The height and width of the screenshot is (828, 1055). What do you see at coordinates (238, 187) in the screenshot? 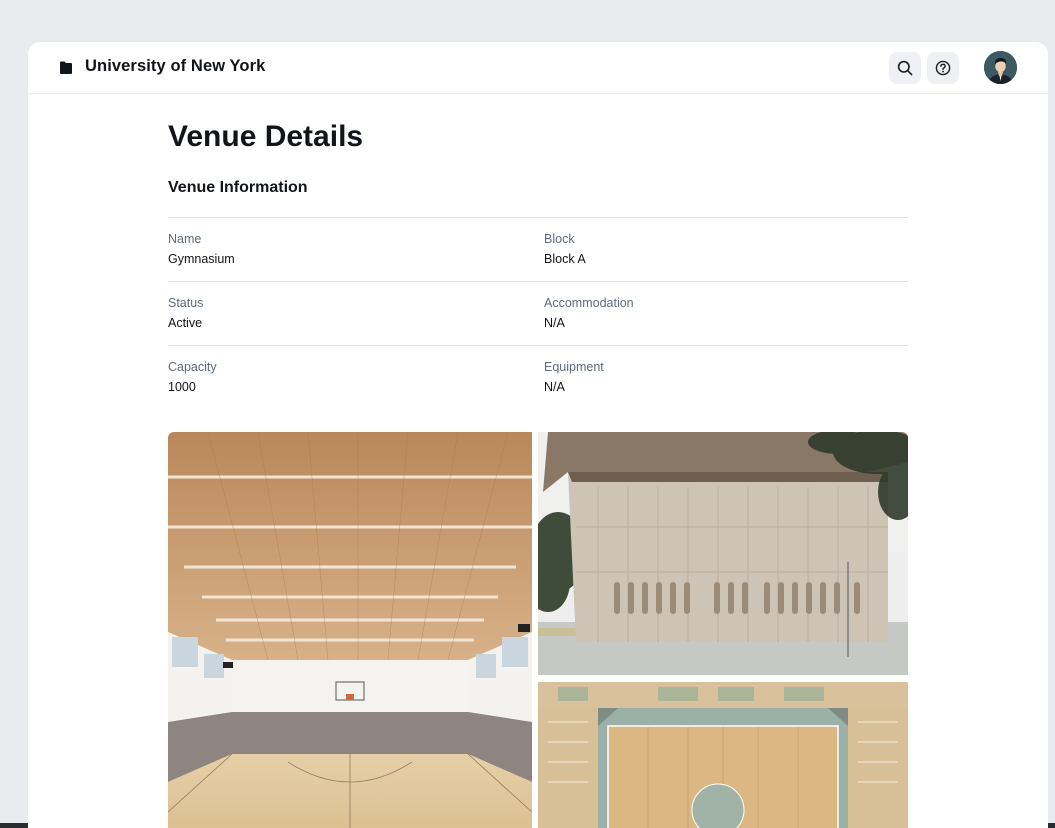
I see `section-title: Venue Information` at bounding box center [238, 187].